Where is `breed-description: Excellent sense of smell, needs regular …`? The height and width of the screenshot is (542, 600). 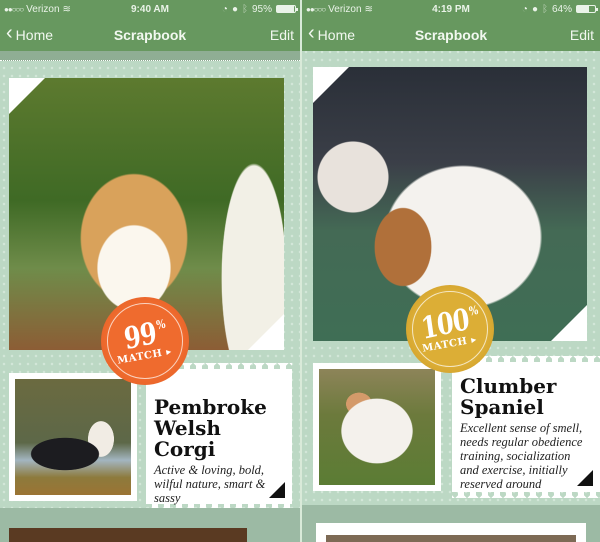 breed-description: Excellent sense of smell, needs regular … is located at coordinates (521, 456).